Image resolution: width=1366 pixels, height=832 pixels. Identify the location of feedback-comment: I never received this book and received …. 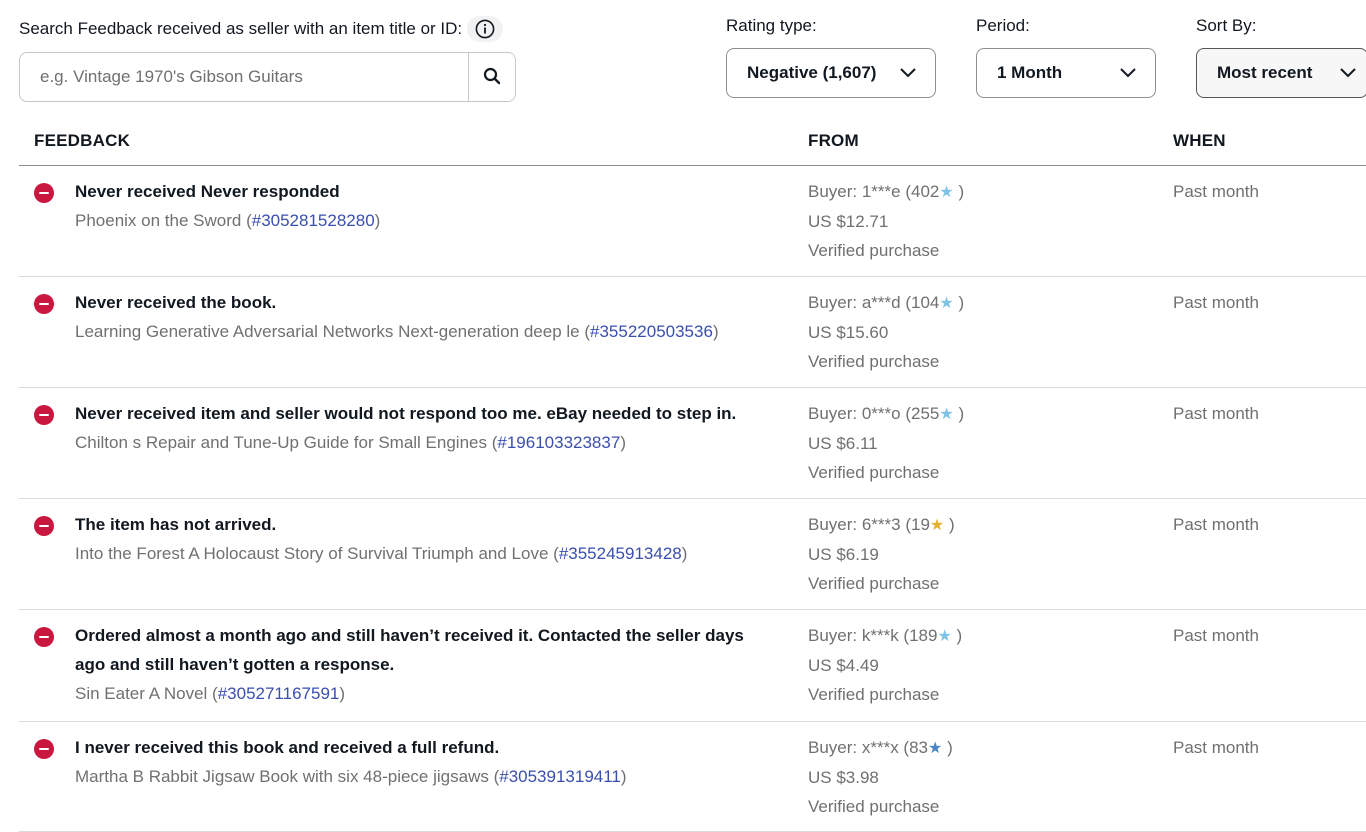
(287, 747).